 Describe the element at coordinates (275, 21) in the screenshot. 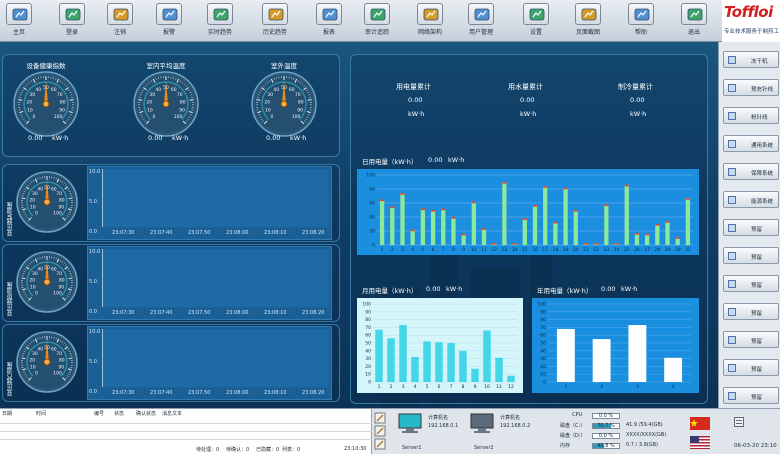

I see `toolbar-button-6: 历史趋势` at that location.